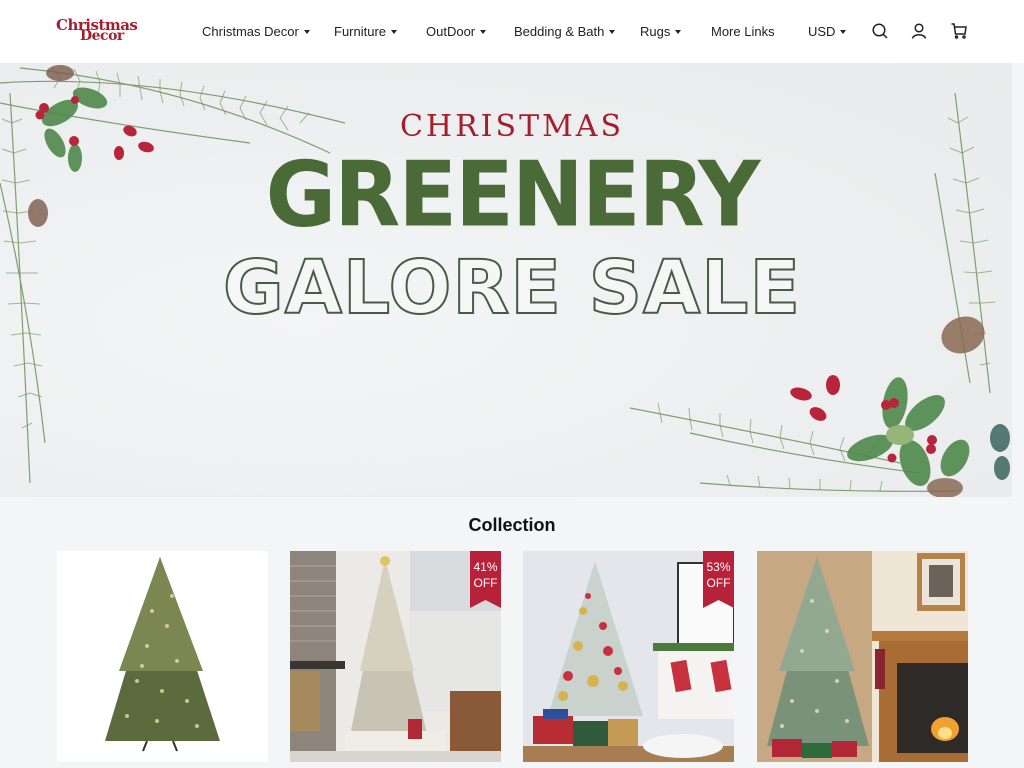 The height and width of the screenshot is (768, 1024). I want to click on nav-label: OutDoor, so click(451, 31).